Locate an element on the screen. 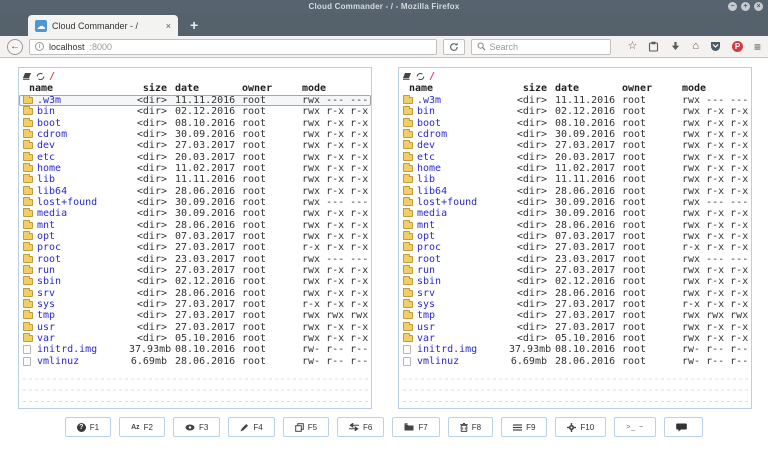 Image resolution: width=768 pixels, height=467 pixels. close-icon: × is located at coordinates (758, 6).